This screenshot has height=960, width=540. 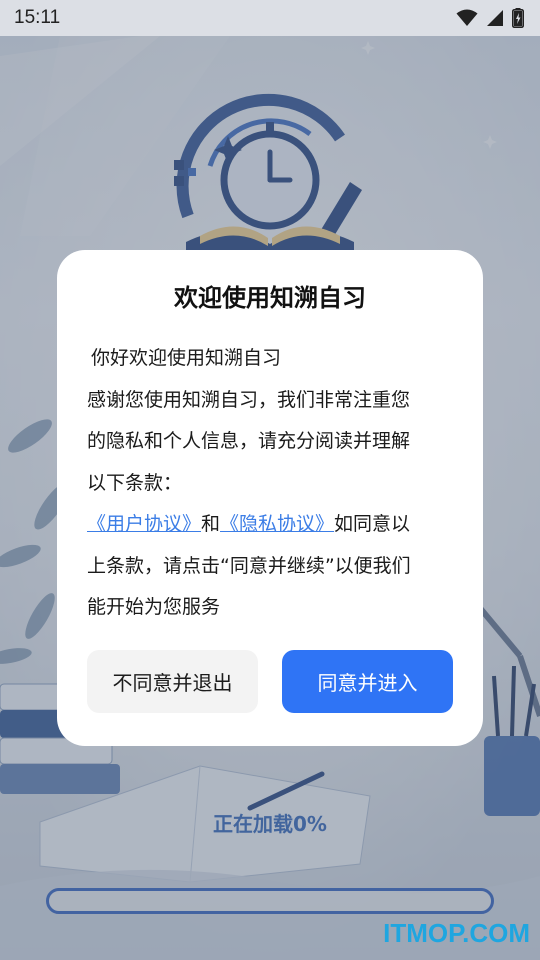 I want to click on status-bar: 15:11, so click(x=270, y=18).